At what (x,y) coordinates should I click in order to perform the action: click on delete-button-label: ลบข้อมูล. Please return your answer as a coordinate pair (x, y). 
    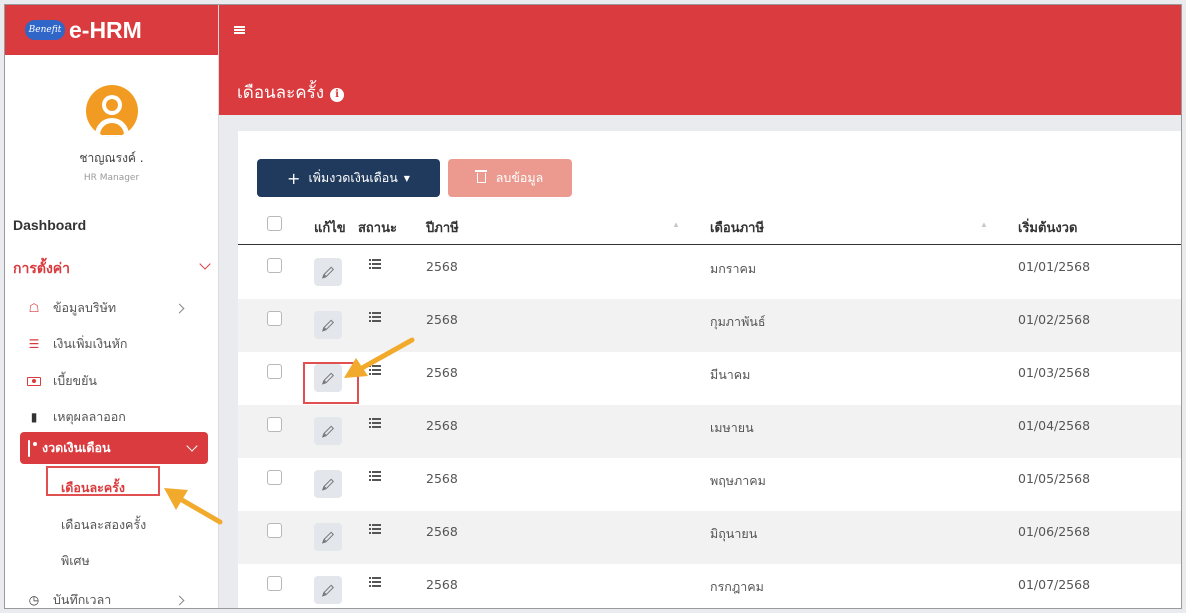
    Looking at the image, I should click on (519, 177).